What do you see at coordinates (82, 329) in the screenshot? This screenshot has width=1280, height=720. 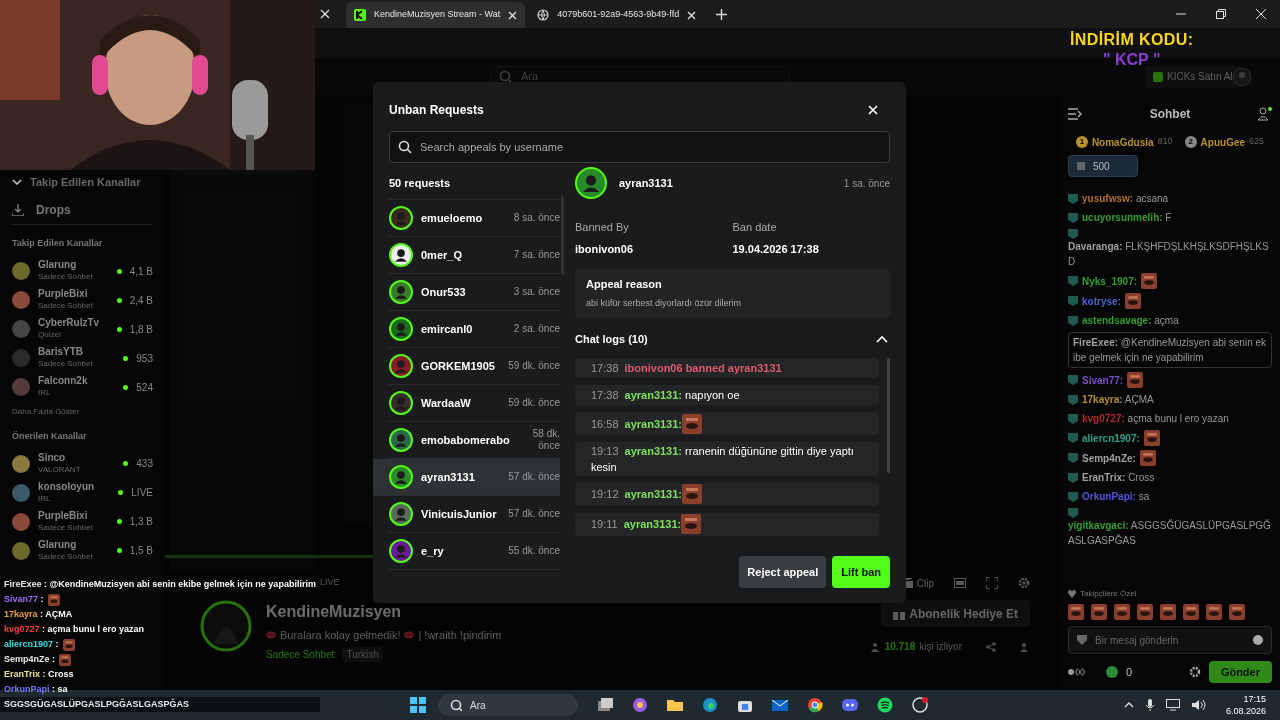 I see `channel-item: CyberRulzTv Quizel 1,8 B` at bounding box center [82, 329].